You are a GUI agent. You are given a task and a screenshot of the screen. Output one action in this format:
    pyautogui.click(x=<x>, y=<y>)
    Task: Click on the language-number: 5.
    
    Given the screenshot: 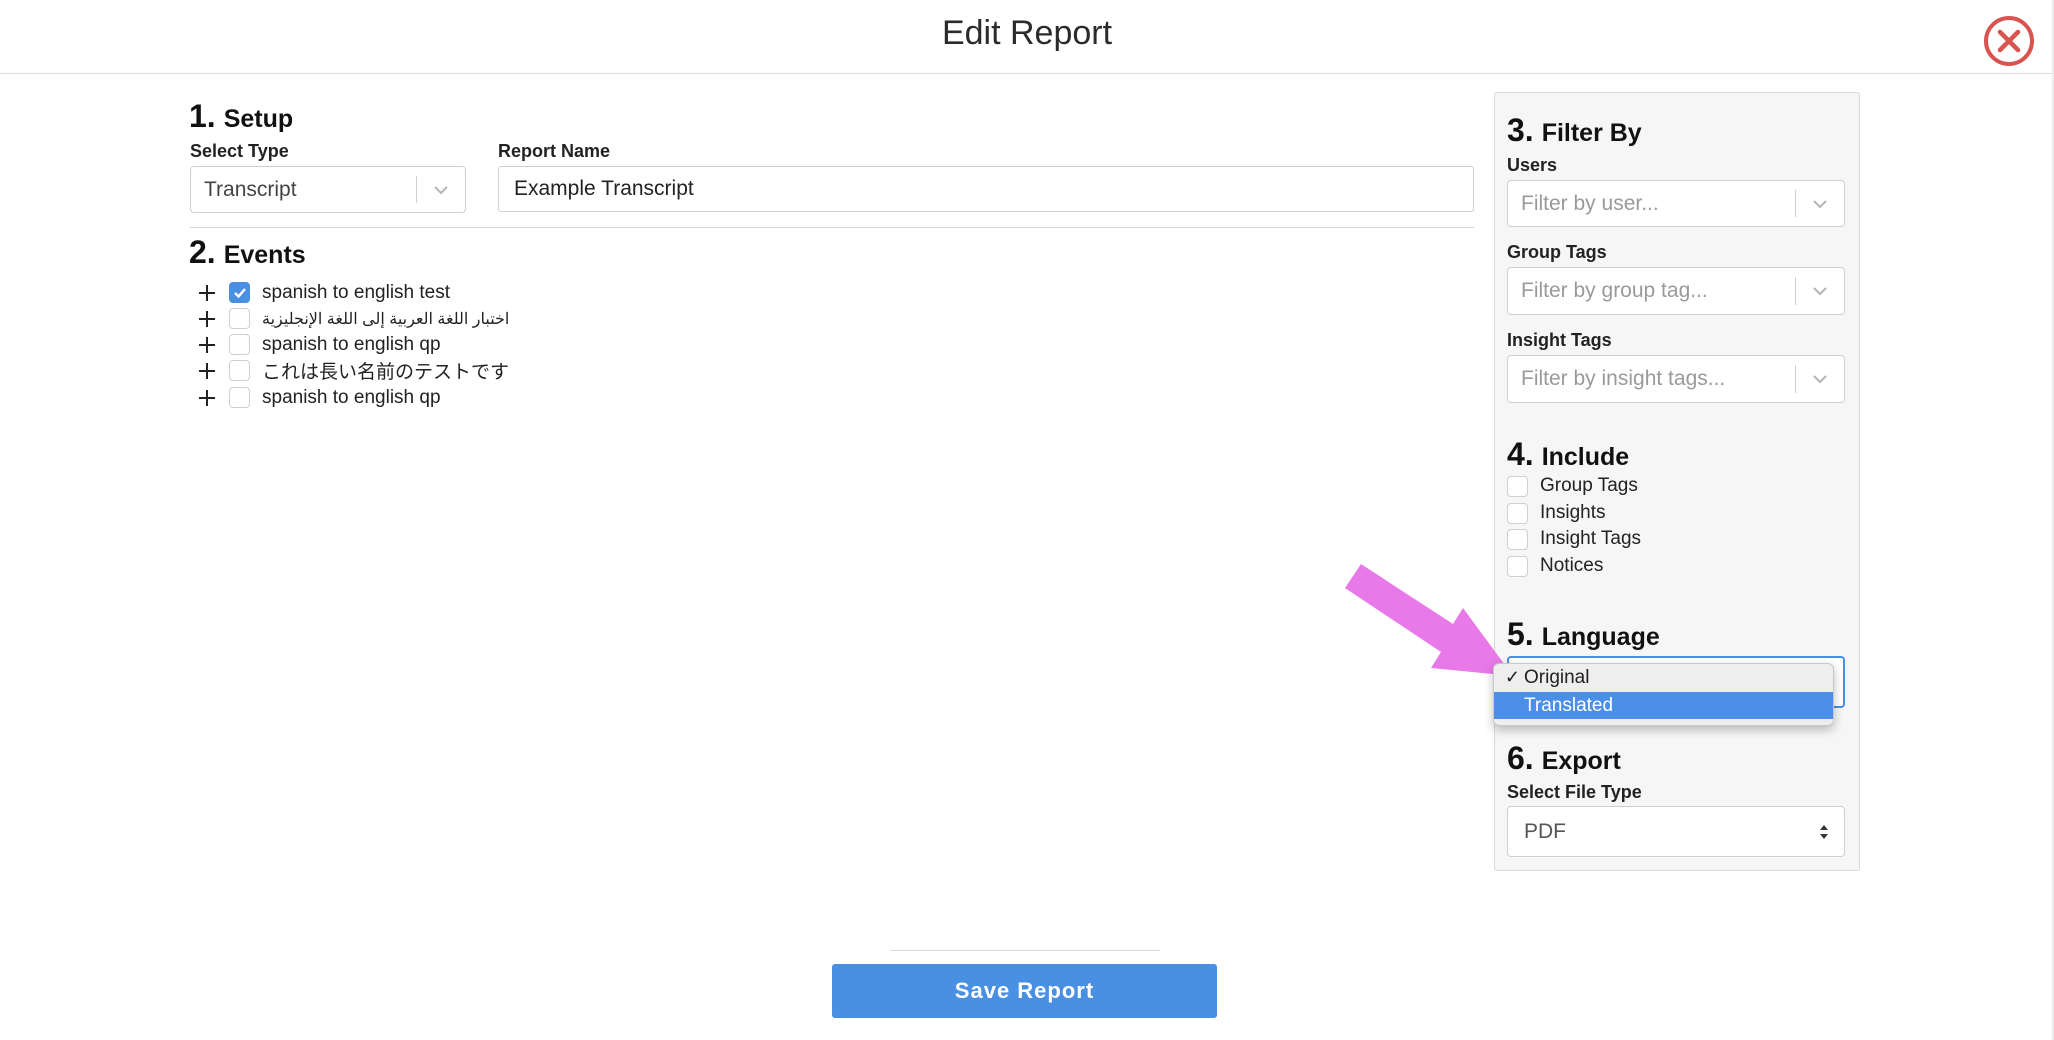 What is the action you would take?
    pyautogui.click(x=1520, y=634)
    